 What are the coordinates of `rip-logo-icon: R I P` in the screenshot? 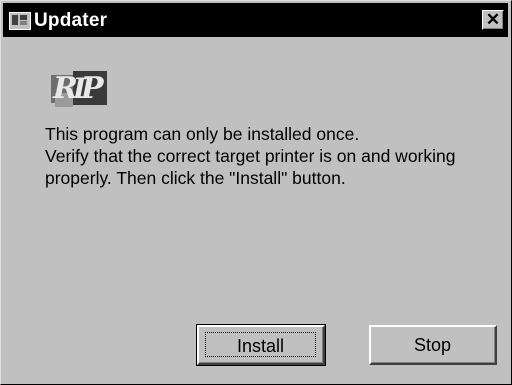 It's located at (80, 90).